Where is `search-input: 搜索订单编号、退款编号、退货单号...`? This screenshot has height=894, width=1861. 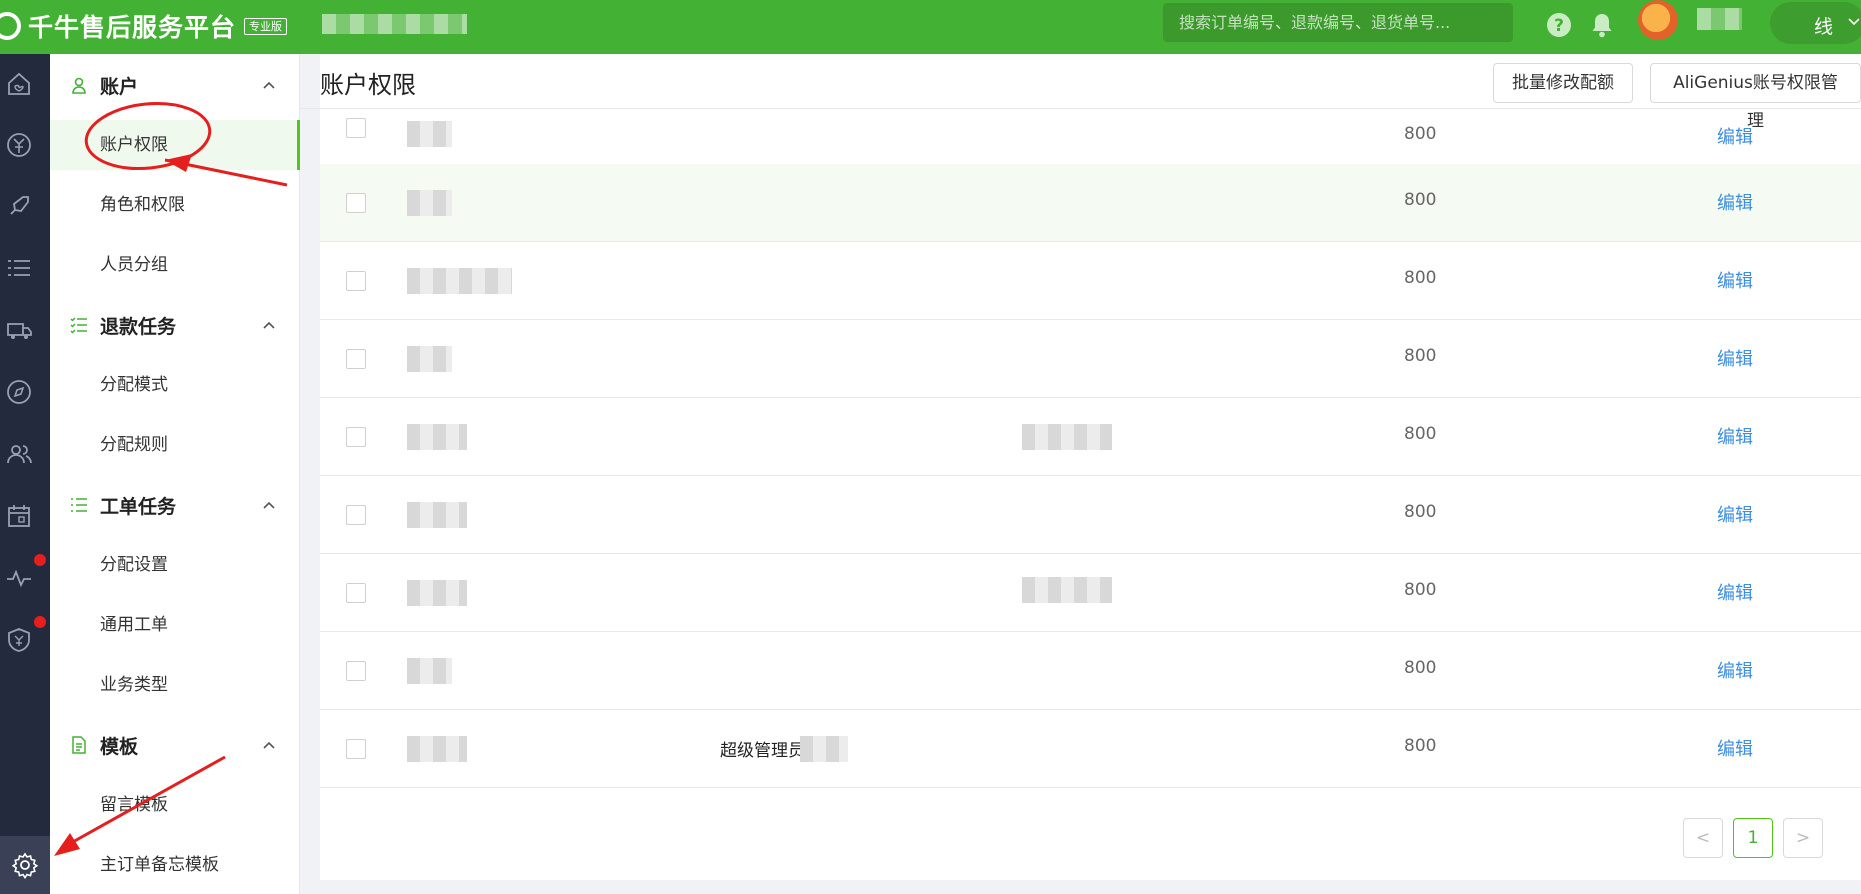 search-input: 搜索订单编号、退款编号、退货单号... is located at coordinates (1338, 22).